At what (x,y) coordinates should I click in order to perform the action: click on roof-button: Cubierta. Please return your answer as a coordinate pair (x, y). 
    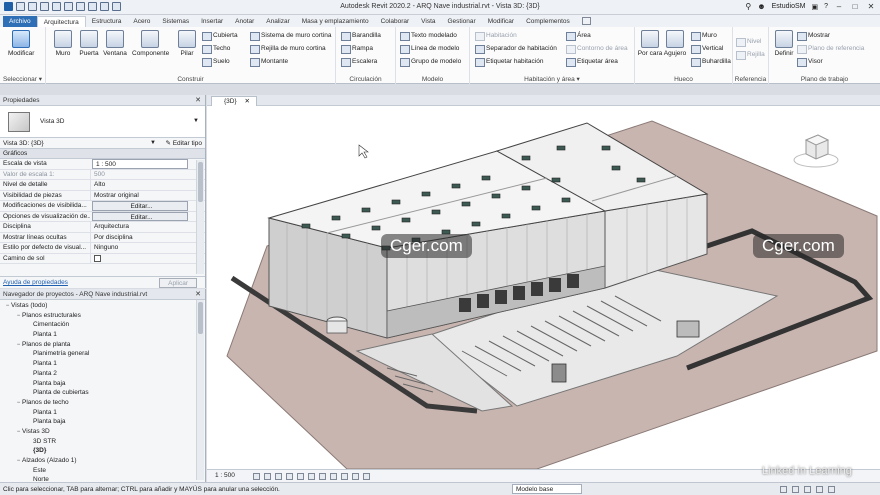
    Looking at the image, I should click on (220, 35).